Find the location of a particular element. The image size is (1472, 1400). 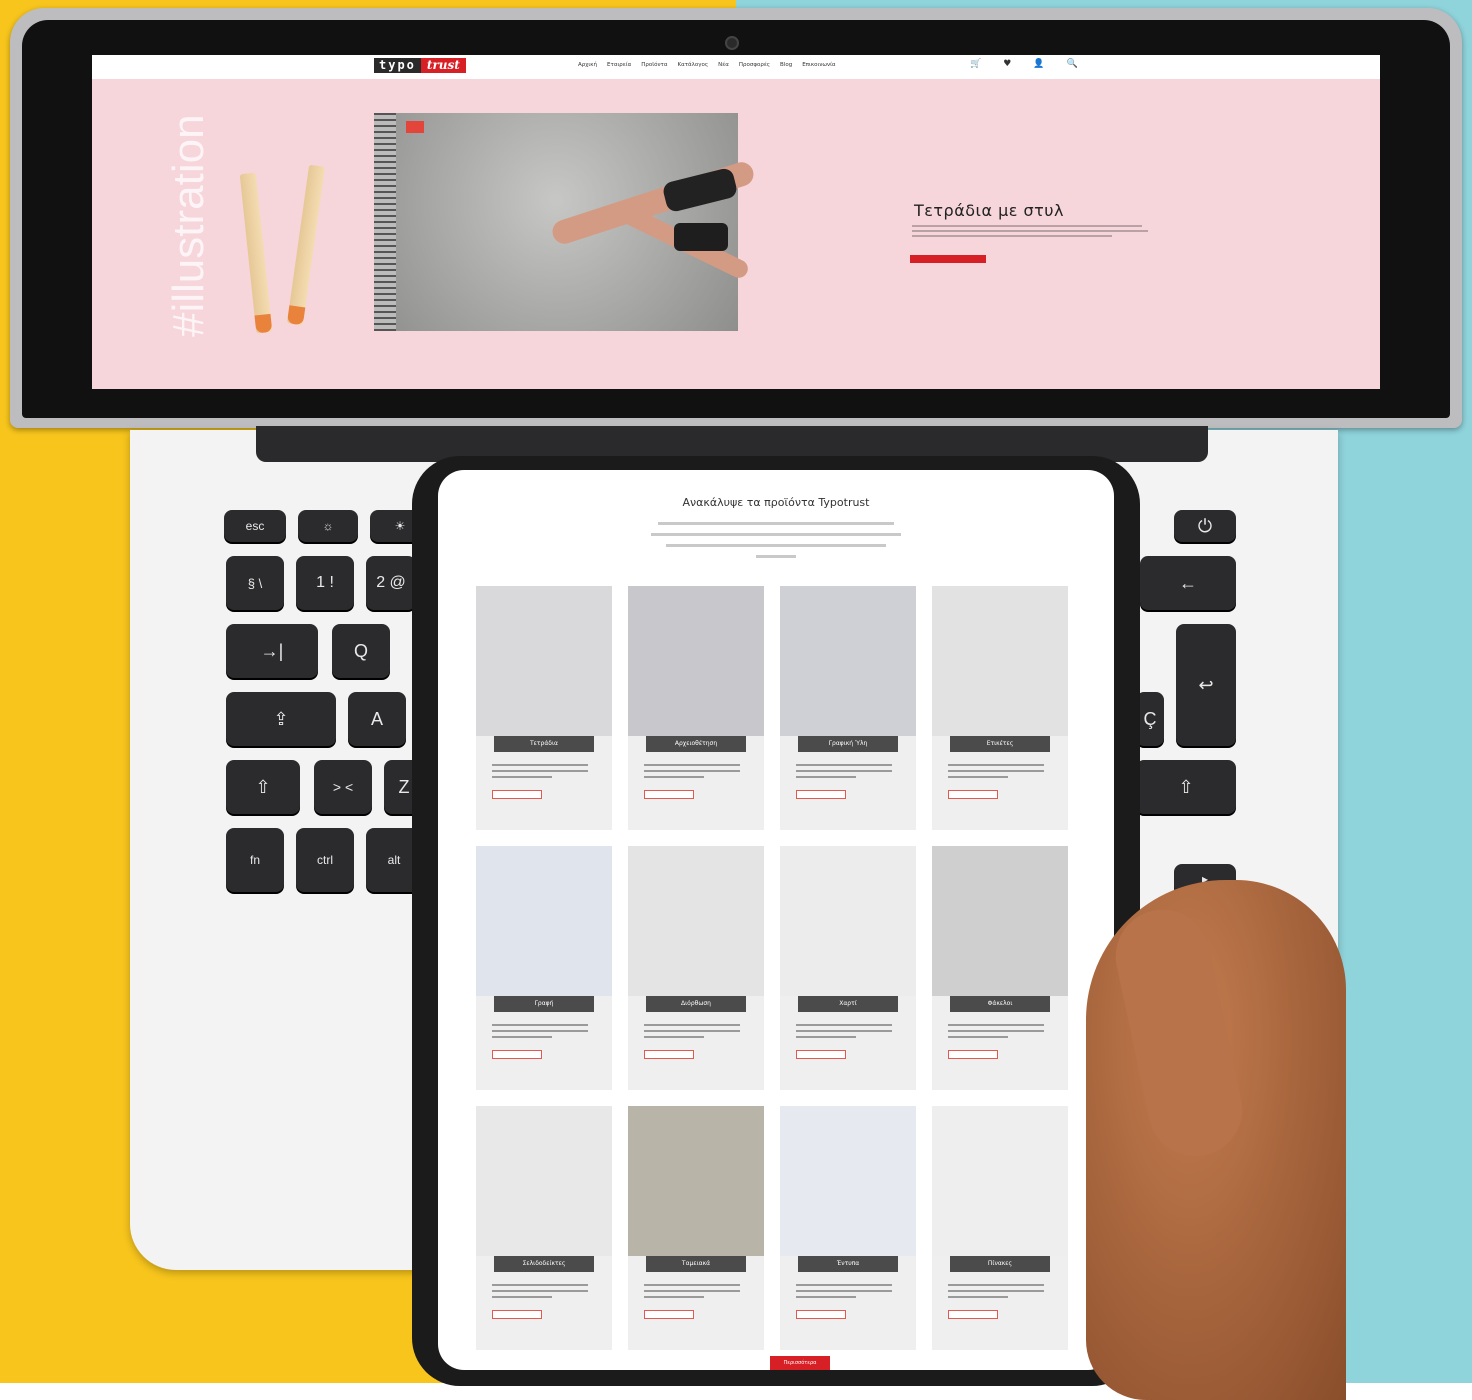

nav-item: Προσφορές is located at coordinates (754, 65).